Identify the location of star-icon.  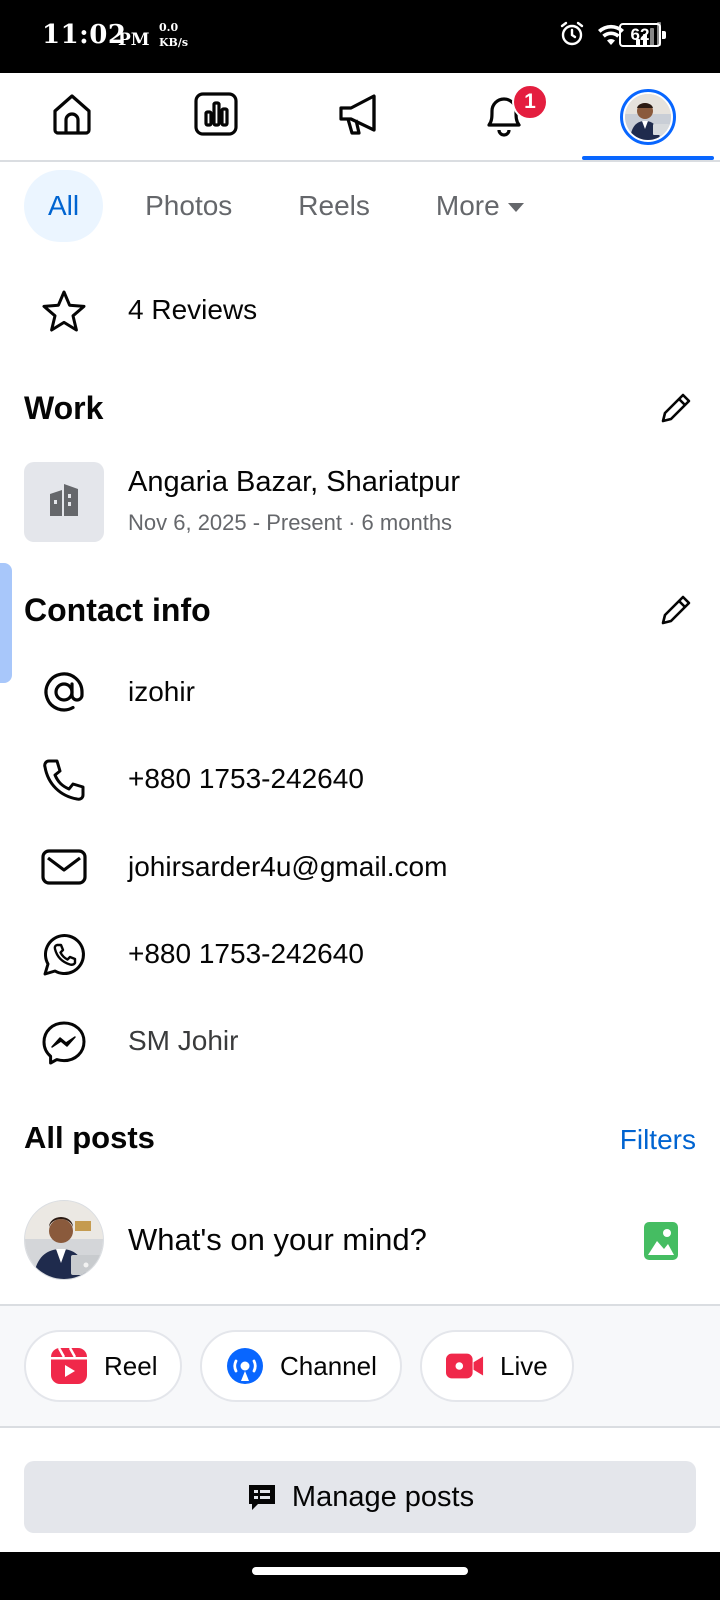
(64, 312).